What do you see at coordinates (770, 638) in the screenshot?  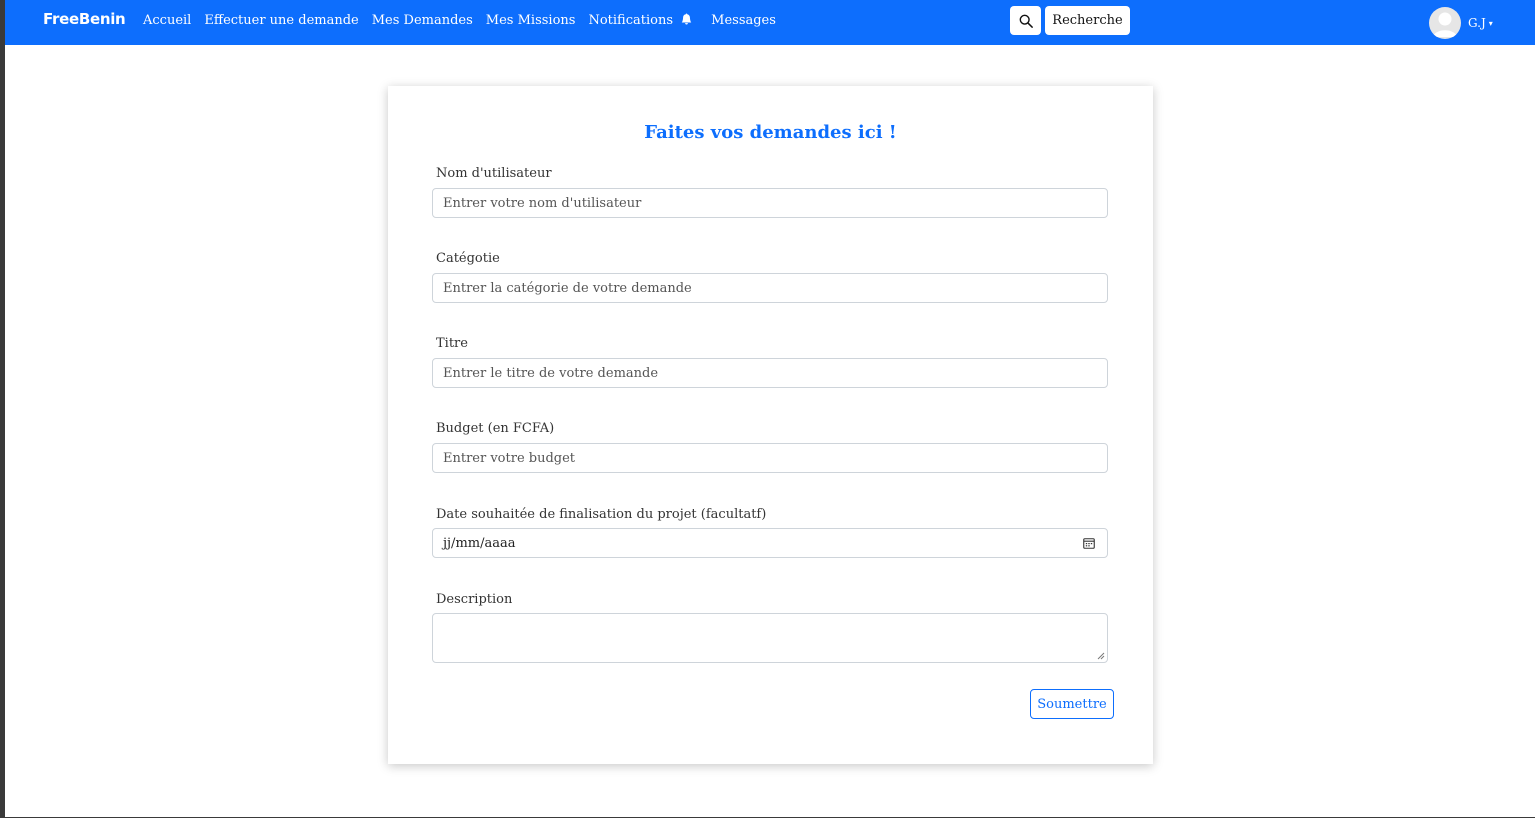 I see `description-field` at bounding box center [770, 638].